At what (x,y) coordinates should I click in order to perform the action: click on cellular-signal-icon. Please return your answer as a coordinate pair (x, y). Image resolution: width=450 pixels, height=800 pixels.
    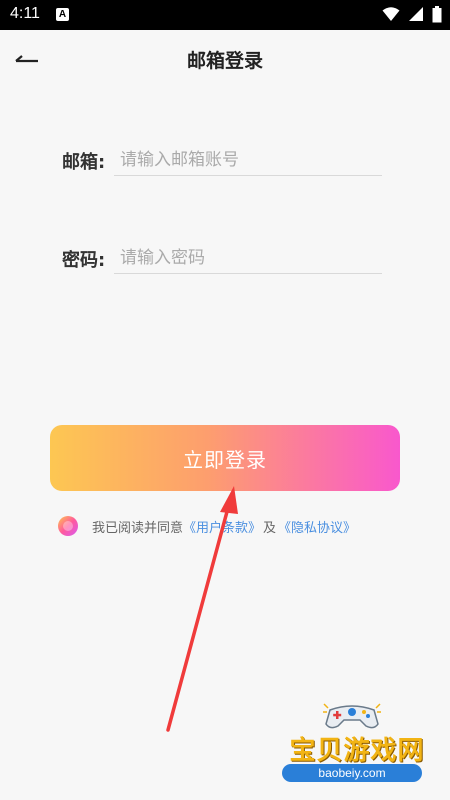
    Looking at the image, I should click on (416, 14).